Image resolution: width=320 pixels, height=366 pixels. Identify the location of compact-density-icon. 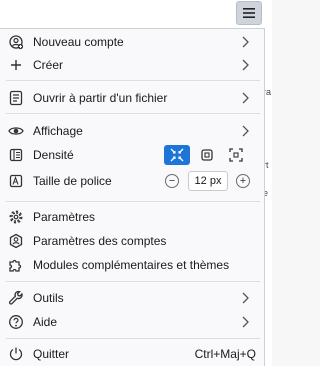
(177, 155).